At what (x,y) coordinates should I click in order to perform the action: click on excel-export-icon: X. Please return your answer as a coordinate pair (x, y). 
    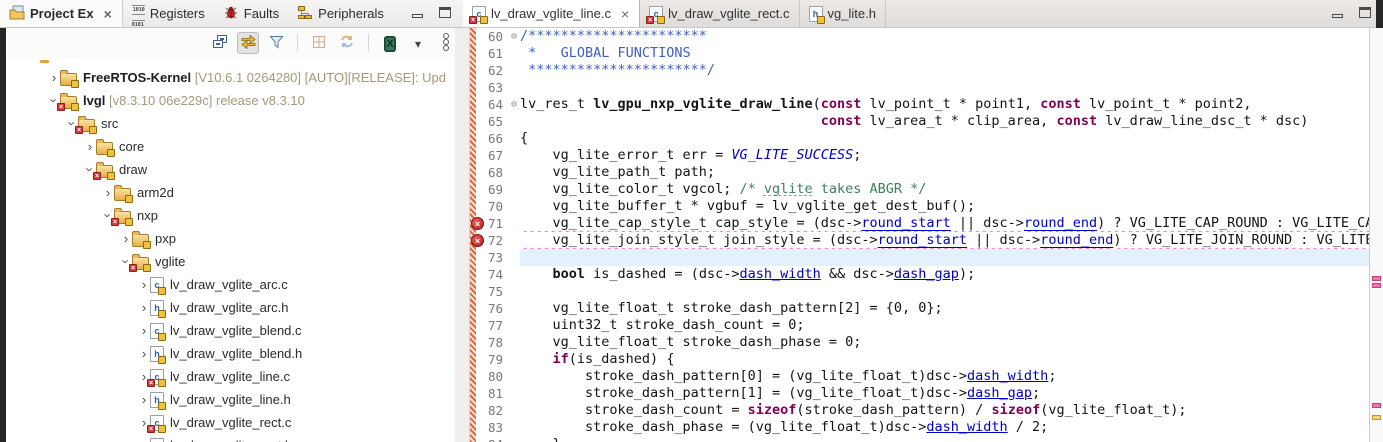
    Looking at the image, I should click on (390, 44).